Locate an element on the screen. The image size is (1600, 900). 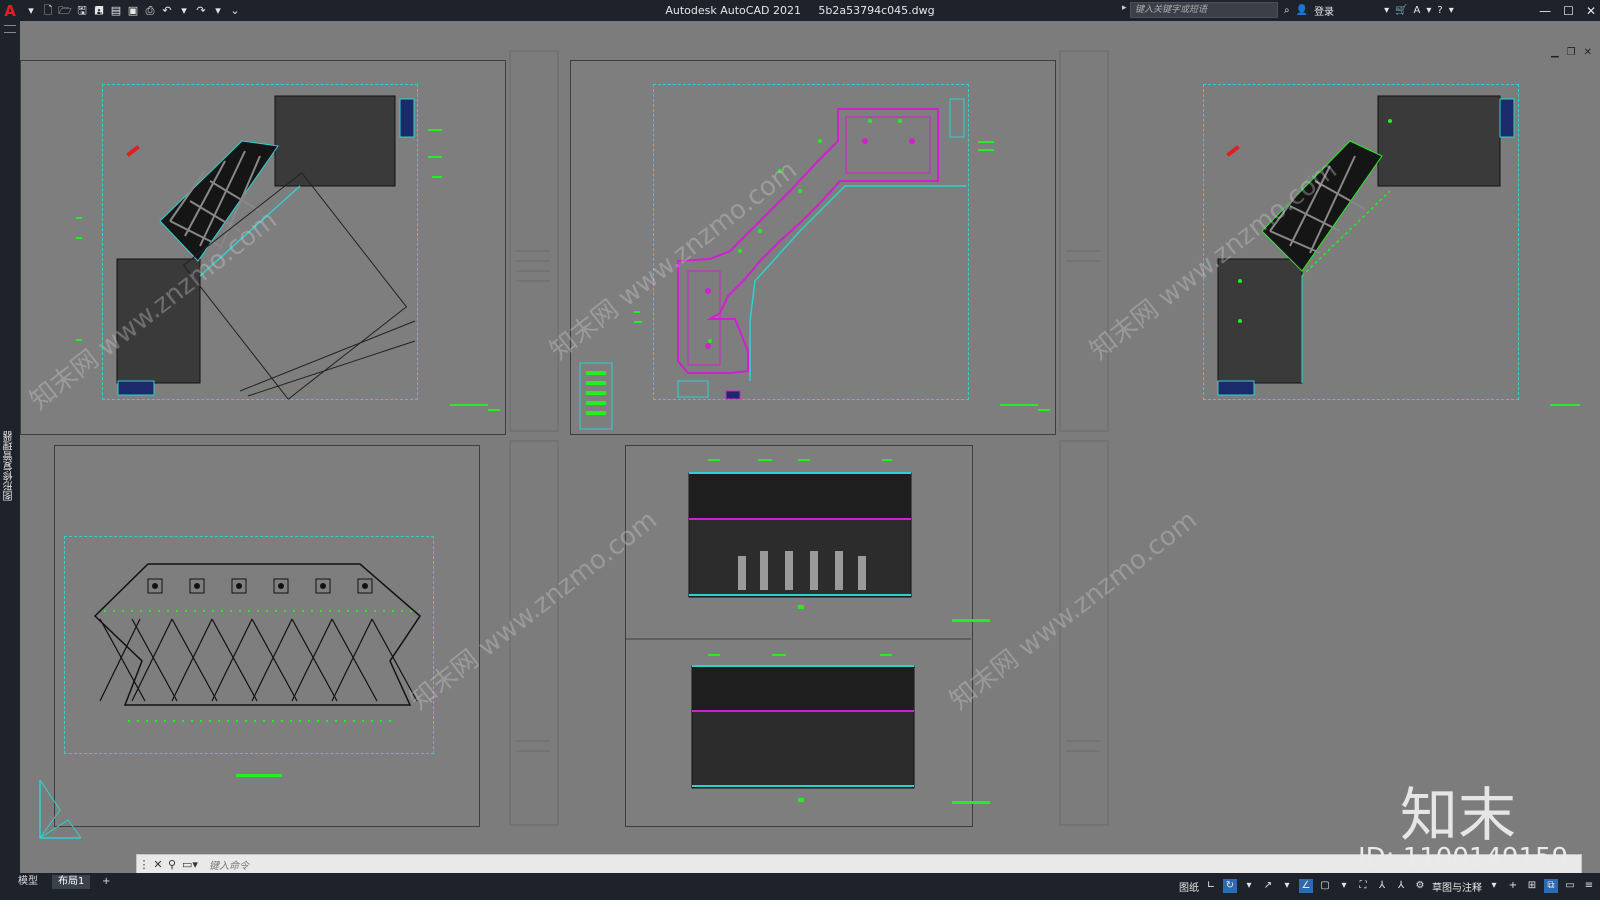
autocad-logo-icon: A is located at coordinates (10, 10).